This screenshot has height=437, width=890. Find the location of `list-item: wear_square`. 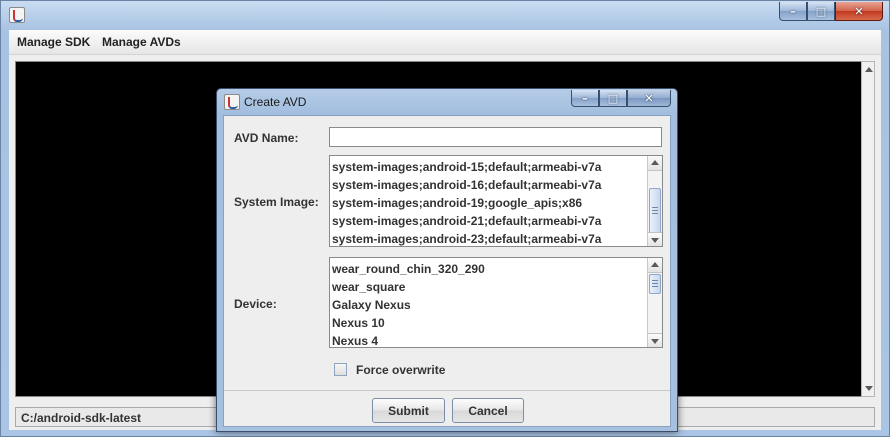

list-item: wear_square is located at coordinates (488, 287).